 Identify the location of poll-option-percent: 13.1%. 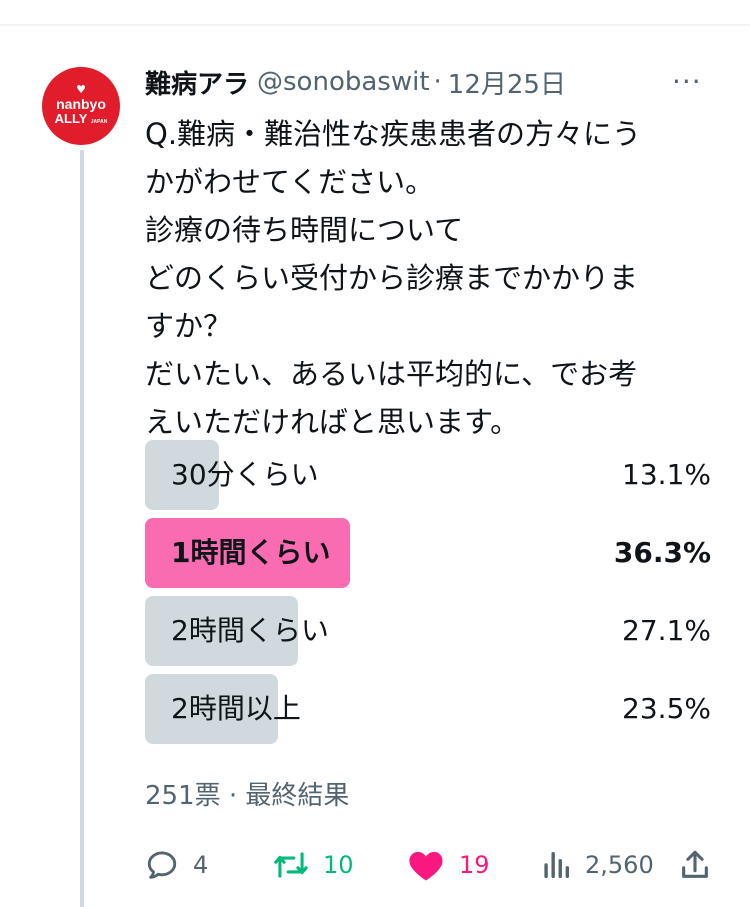
(666, 474).